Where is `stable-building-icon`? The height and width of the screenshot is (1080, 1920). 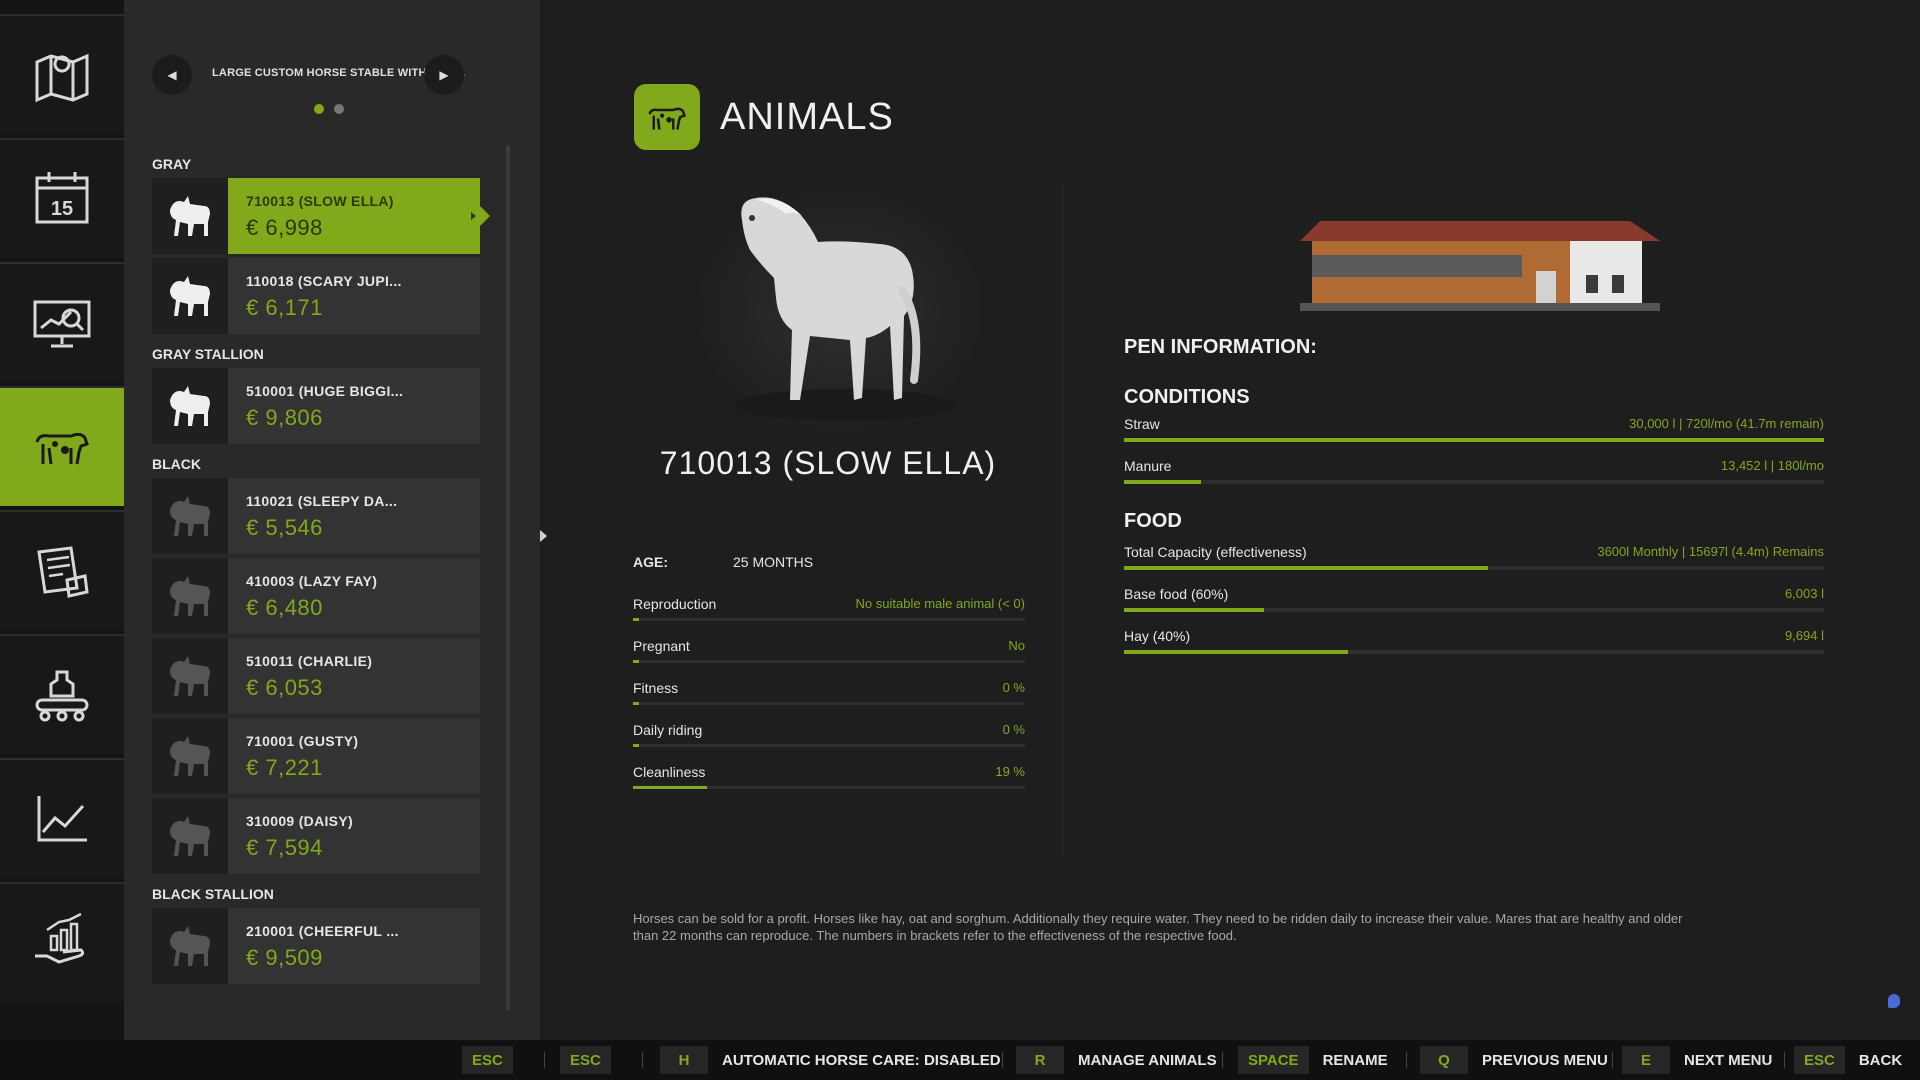
stable-building-icon is located at coordinates (1480, 266).